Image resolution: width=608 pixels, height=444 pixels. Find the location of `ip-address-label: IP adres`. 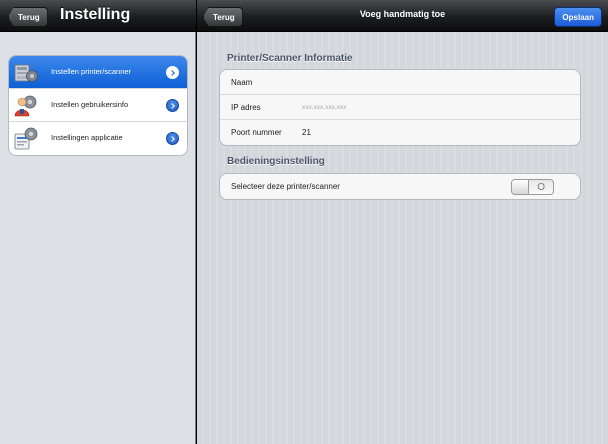

ip-address-label: IP adres is located at coordinates (246, 107).